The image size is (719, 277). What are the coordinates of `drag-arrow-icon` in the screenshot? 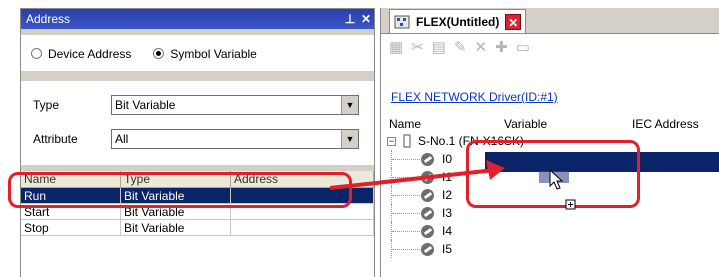 It's located at (452, 185).